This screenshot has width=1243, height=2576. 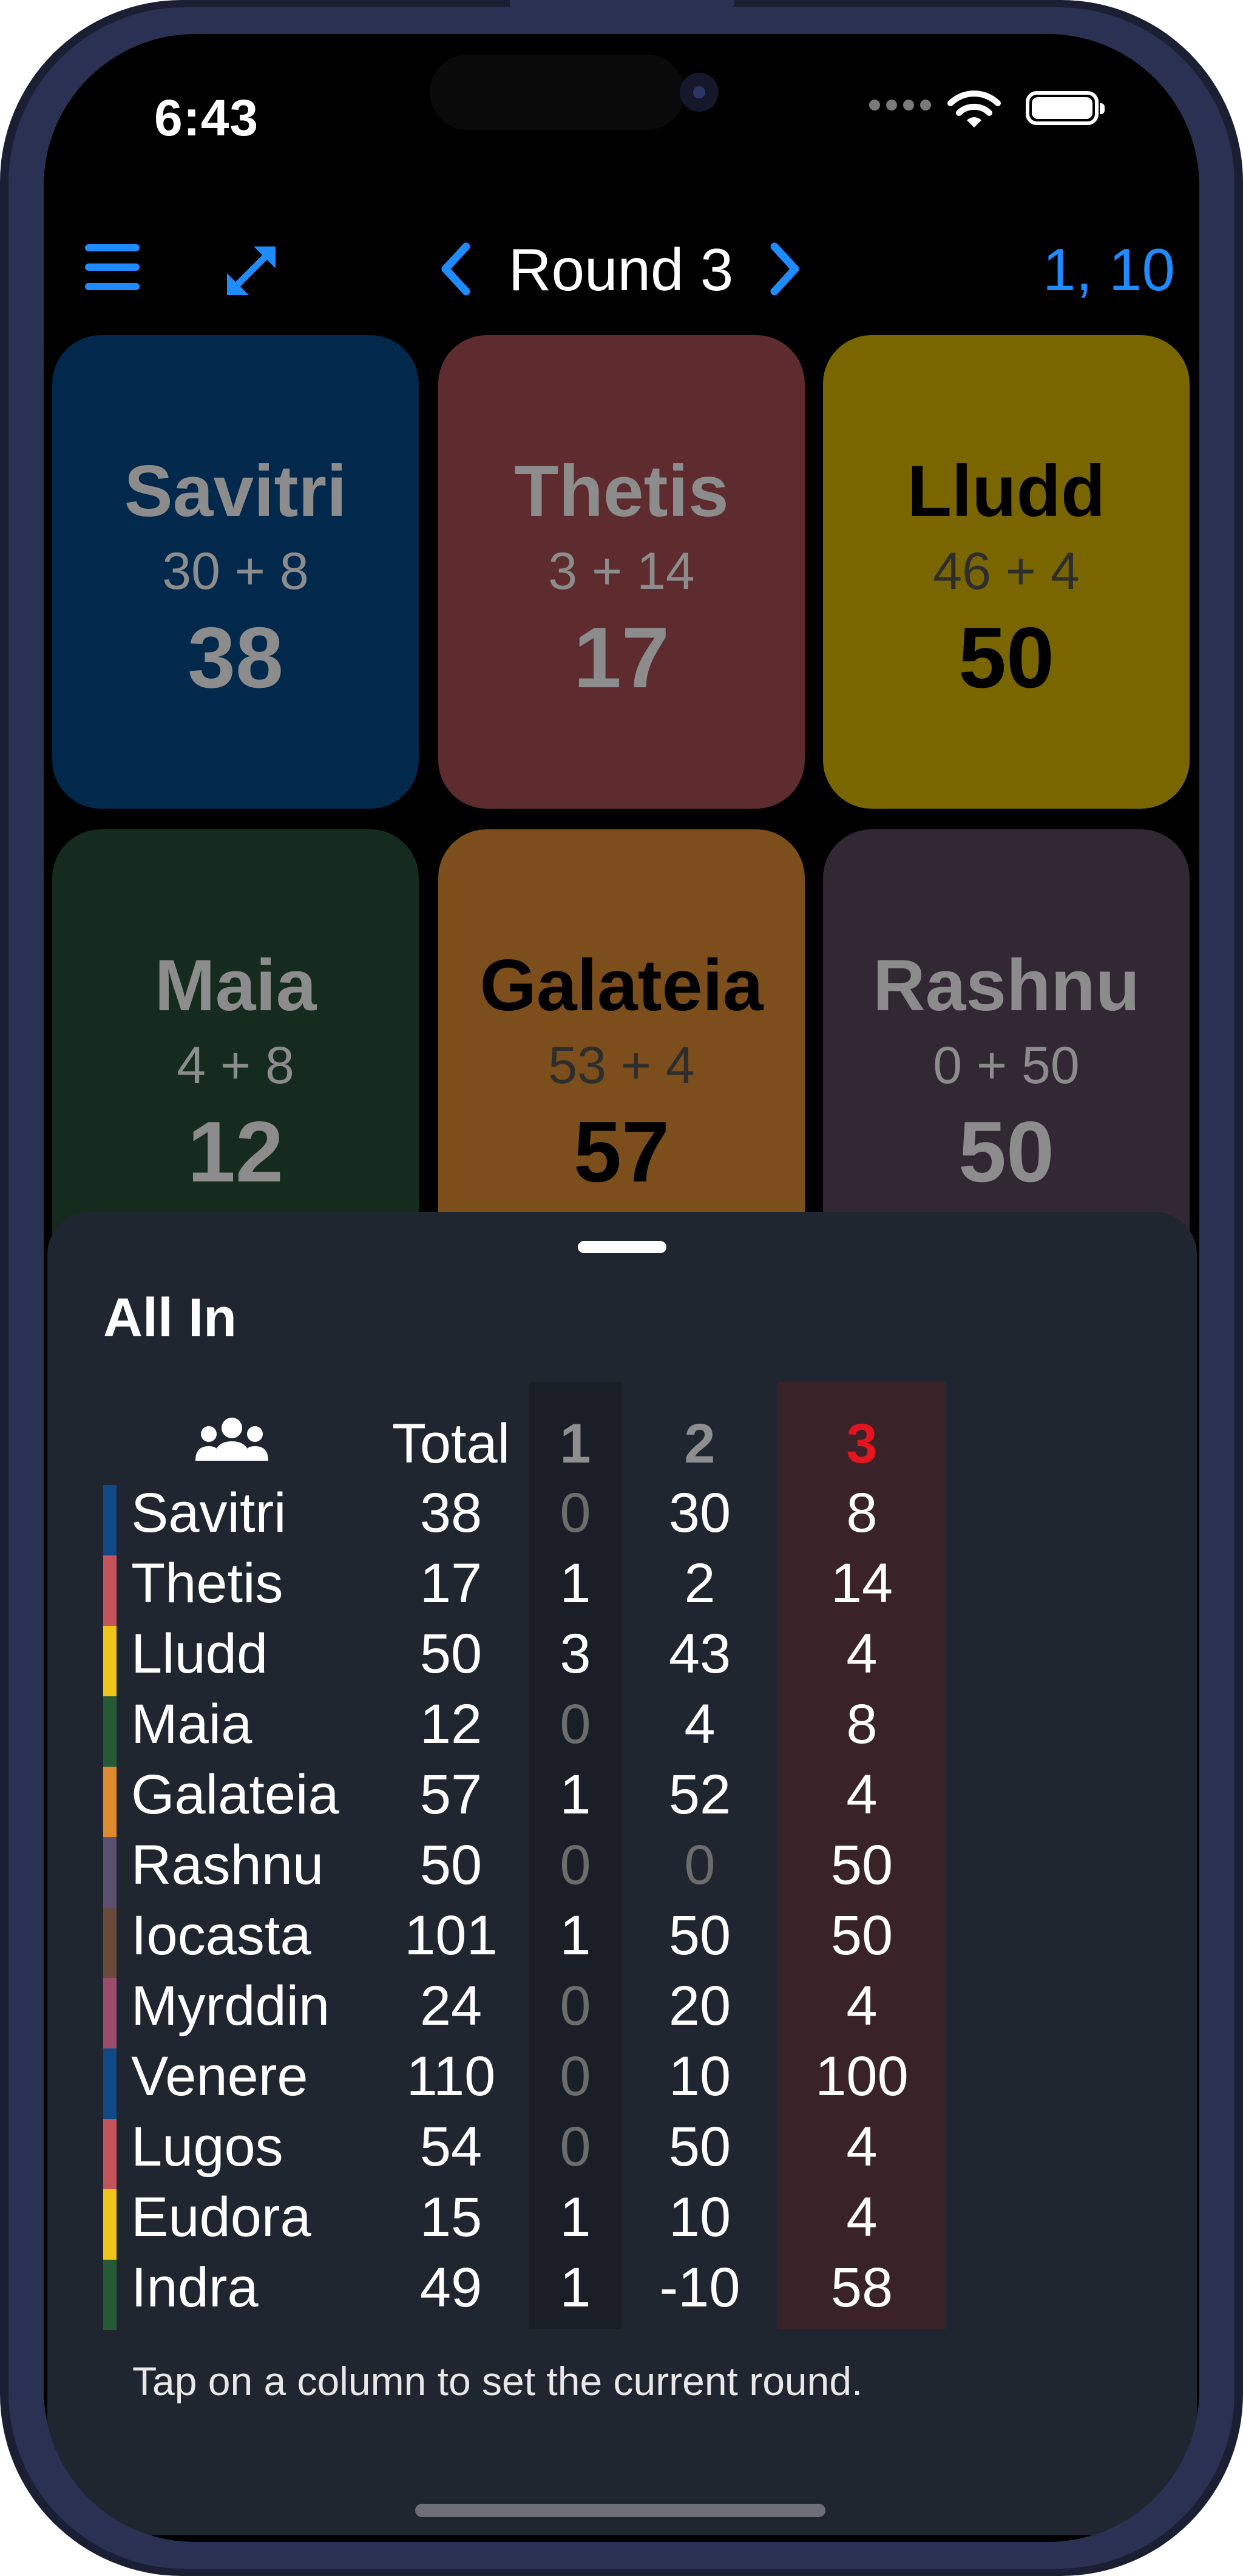 I want to click on table-row: Eudora 15 1 10 4, so click(x=622, y=2223).